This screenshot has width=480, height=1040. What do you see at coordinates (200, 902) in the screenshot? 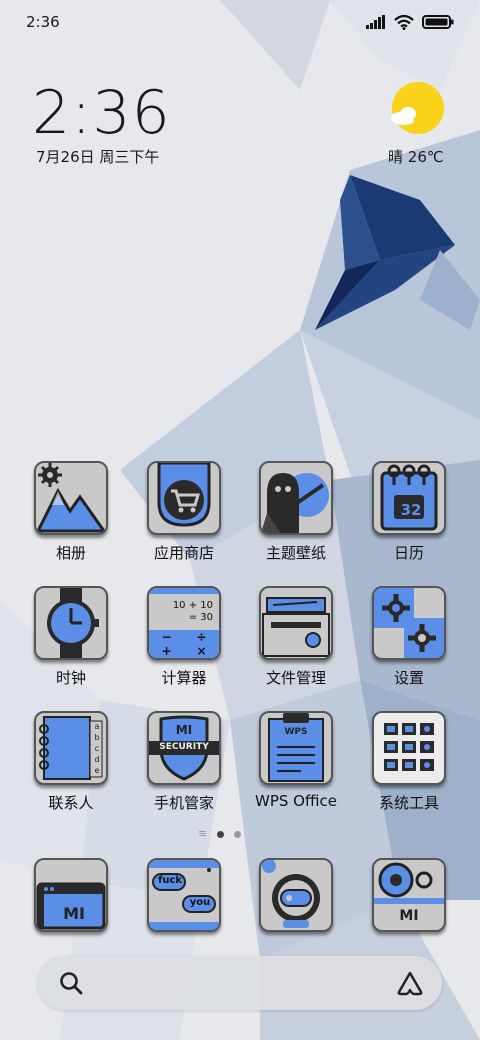
I see `message-bubble: you` at bounding box center [200, 902].